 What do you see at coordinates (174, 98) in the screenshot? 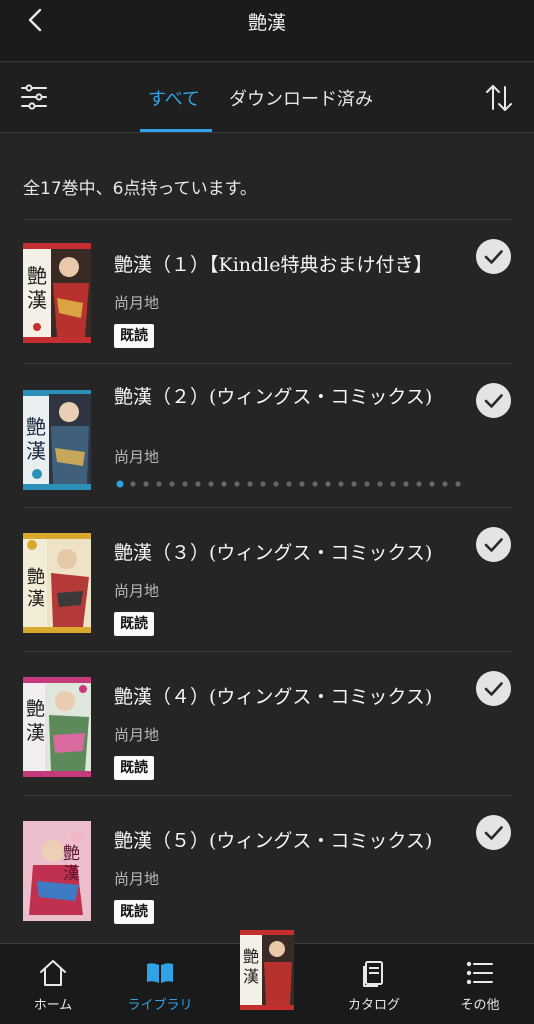
I see `tab-all: すべて` at bounding box center [174, 98].